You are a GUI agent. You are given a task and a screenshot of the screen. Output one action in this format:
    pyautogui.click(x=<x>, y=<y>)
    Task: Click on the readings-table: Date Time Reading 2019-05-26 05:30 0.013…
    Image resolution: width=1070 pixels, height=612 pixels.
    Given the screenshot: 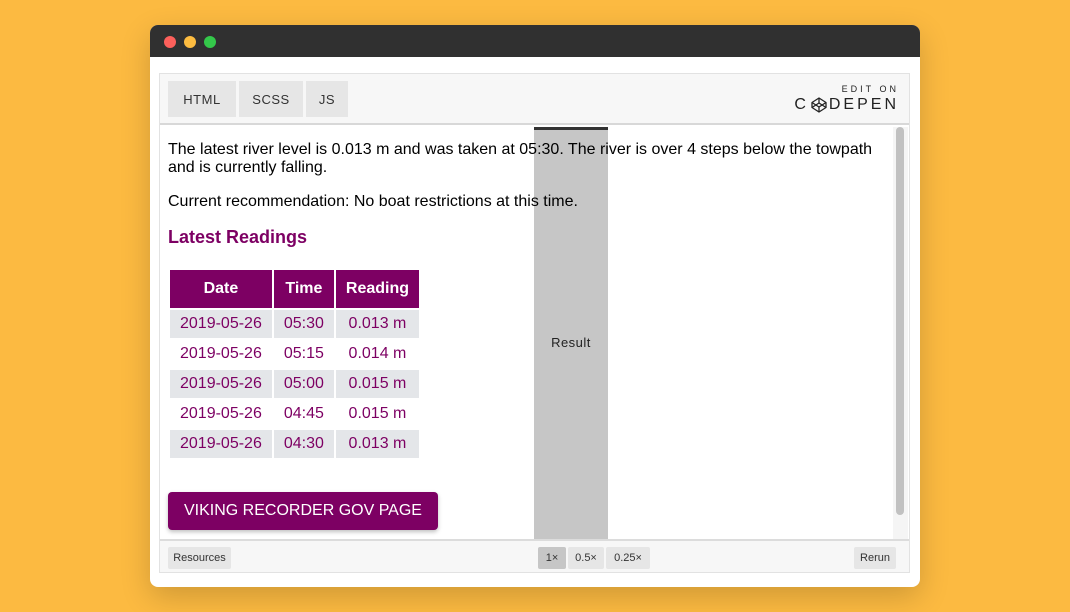 What is the action you would take?
    pyautogui.click(x=294, y=364)
    